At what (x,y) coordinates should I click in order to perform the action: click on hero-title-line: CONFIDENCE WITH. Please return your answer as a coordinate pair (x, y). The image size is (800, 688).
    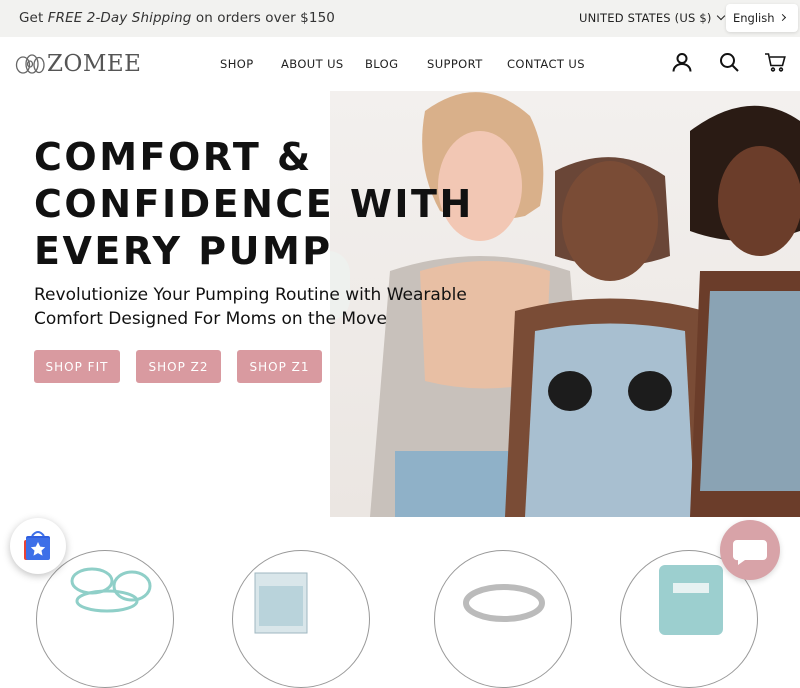
    Looking at the image, I should click on (254, 204).